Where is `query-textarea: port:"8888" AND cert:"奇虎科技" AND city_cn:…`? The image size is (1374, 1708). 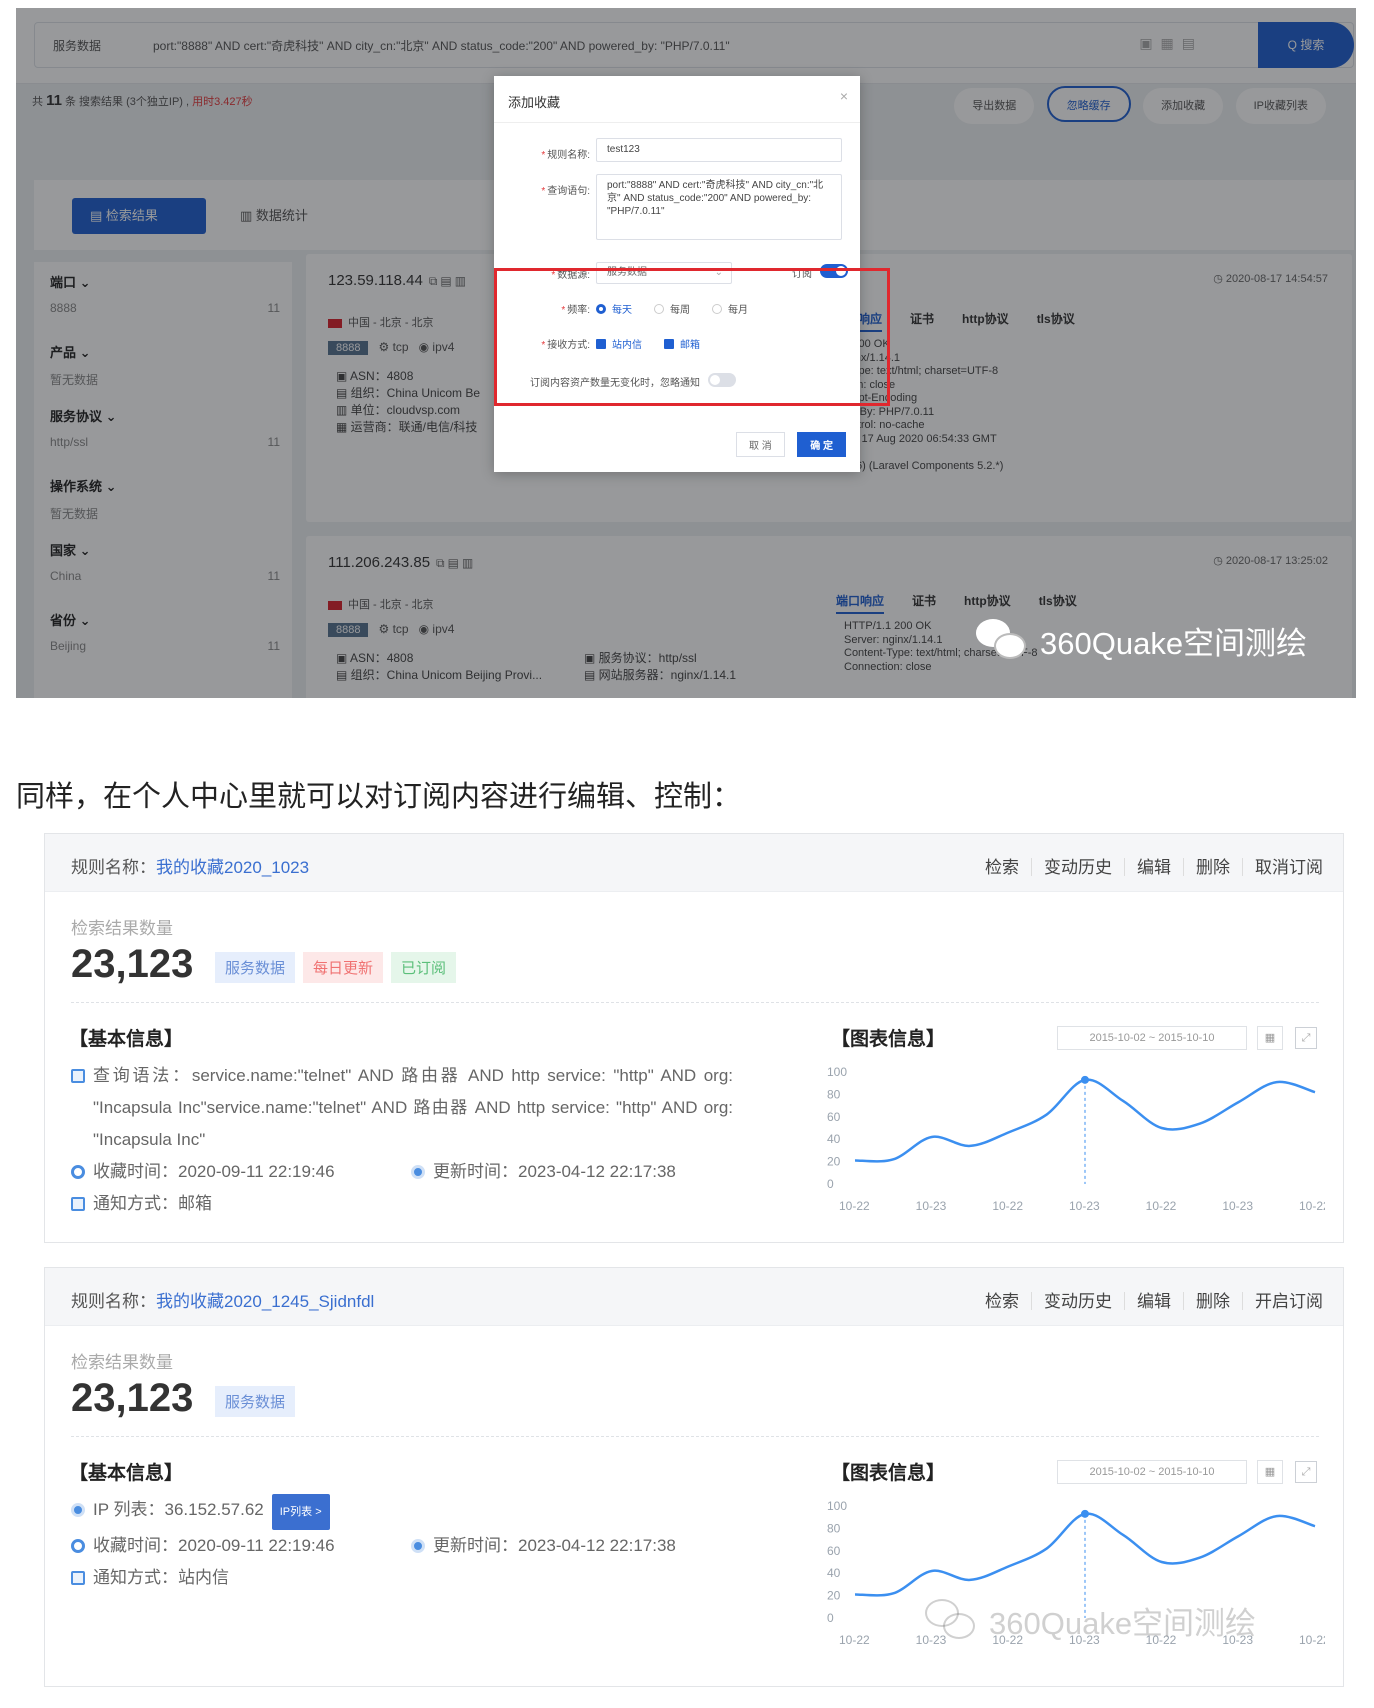 query-textarea: port:"8888" AND cert:"奇虎科技" AND city_cn:… is located at coordinates (719, 207).